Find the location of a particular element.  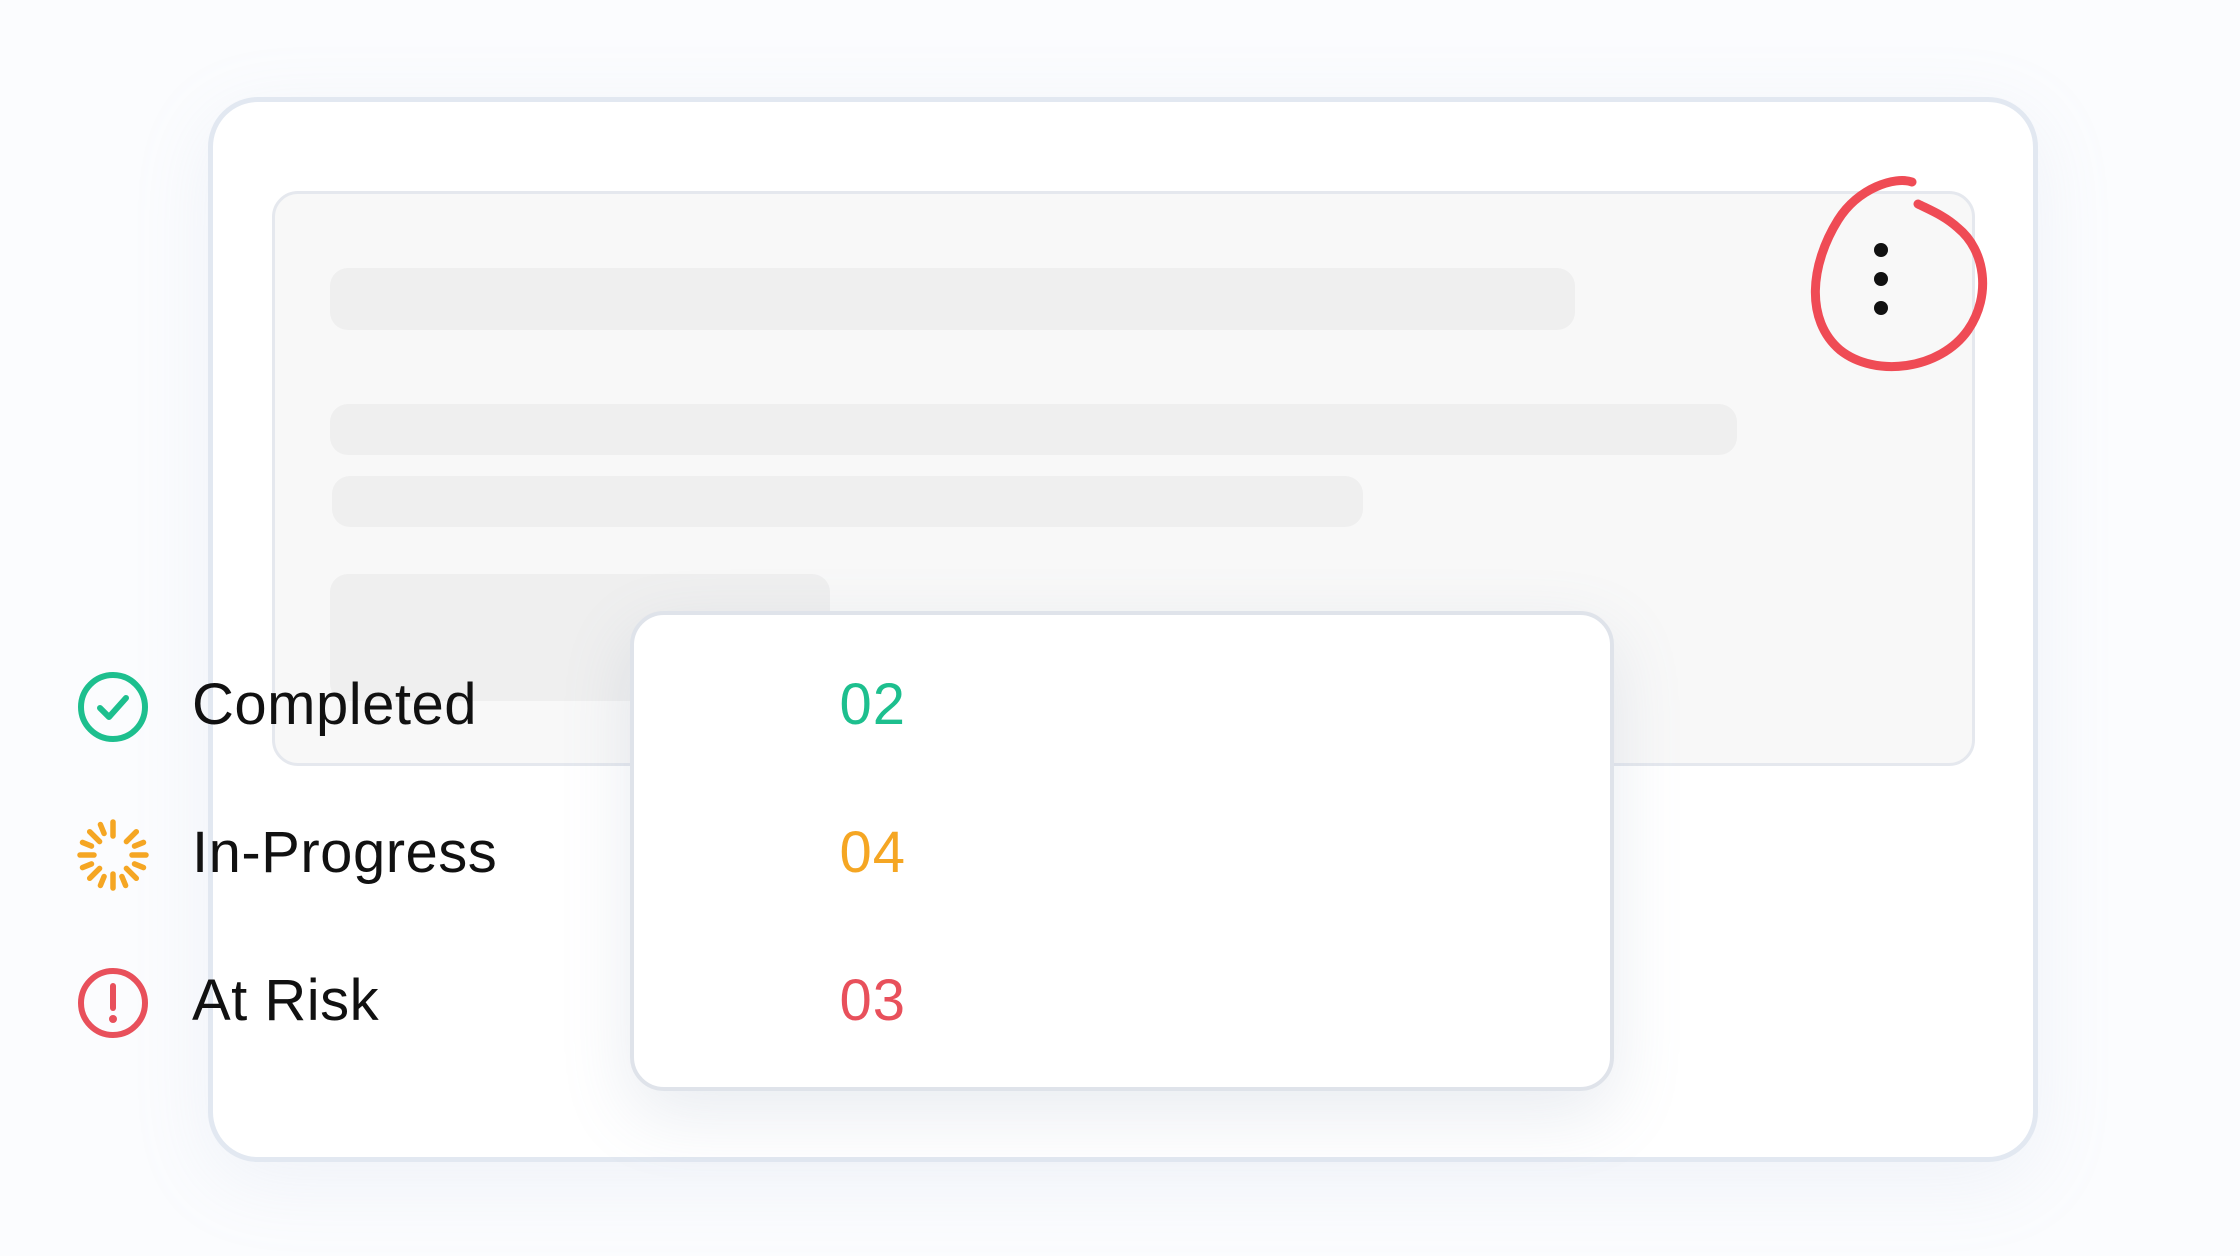

status-count: 02 is located at coordinates (872, 704).